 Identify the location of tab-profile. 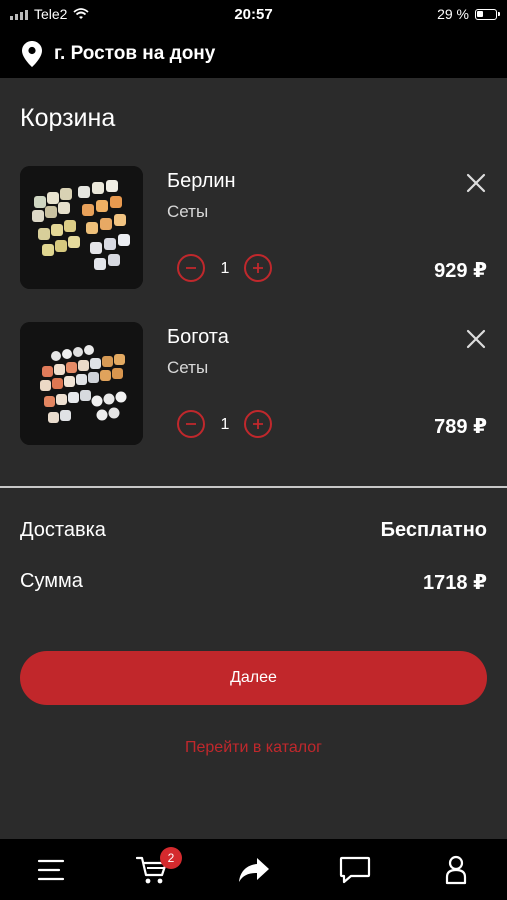
(456, 870).